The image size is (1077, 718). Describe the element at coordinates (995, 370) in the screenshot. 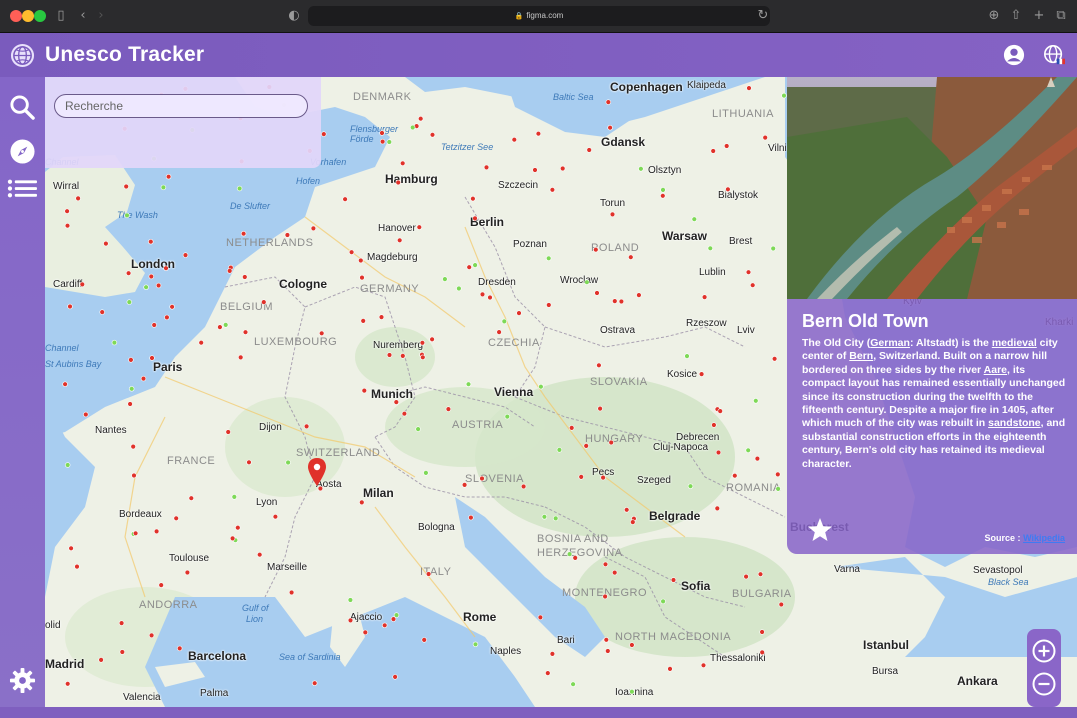

I see `link-aare: Aare` at that location.